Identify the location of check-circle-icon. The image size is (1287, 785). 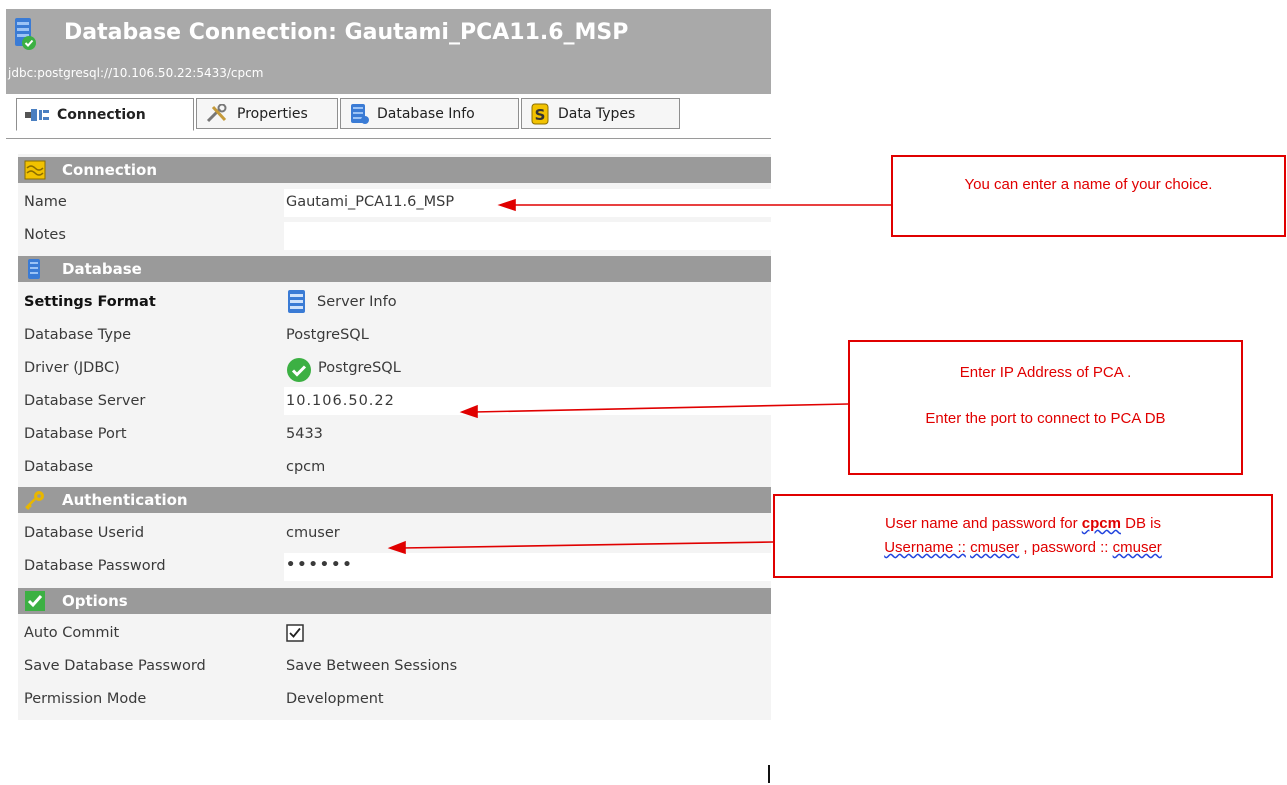
(299, 370).